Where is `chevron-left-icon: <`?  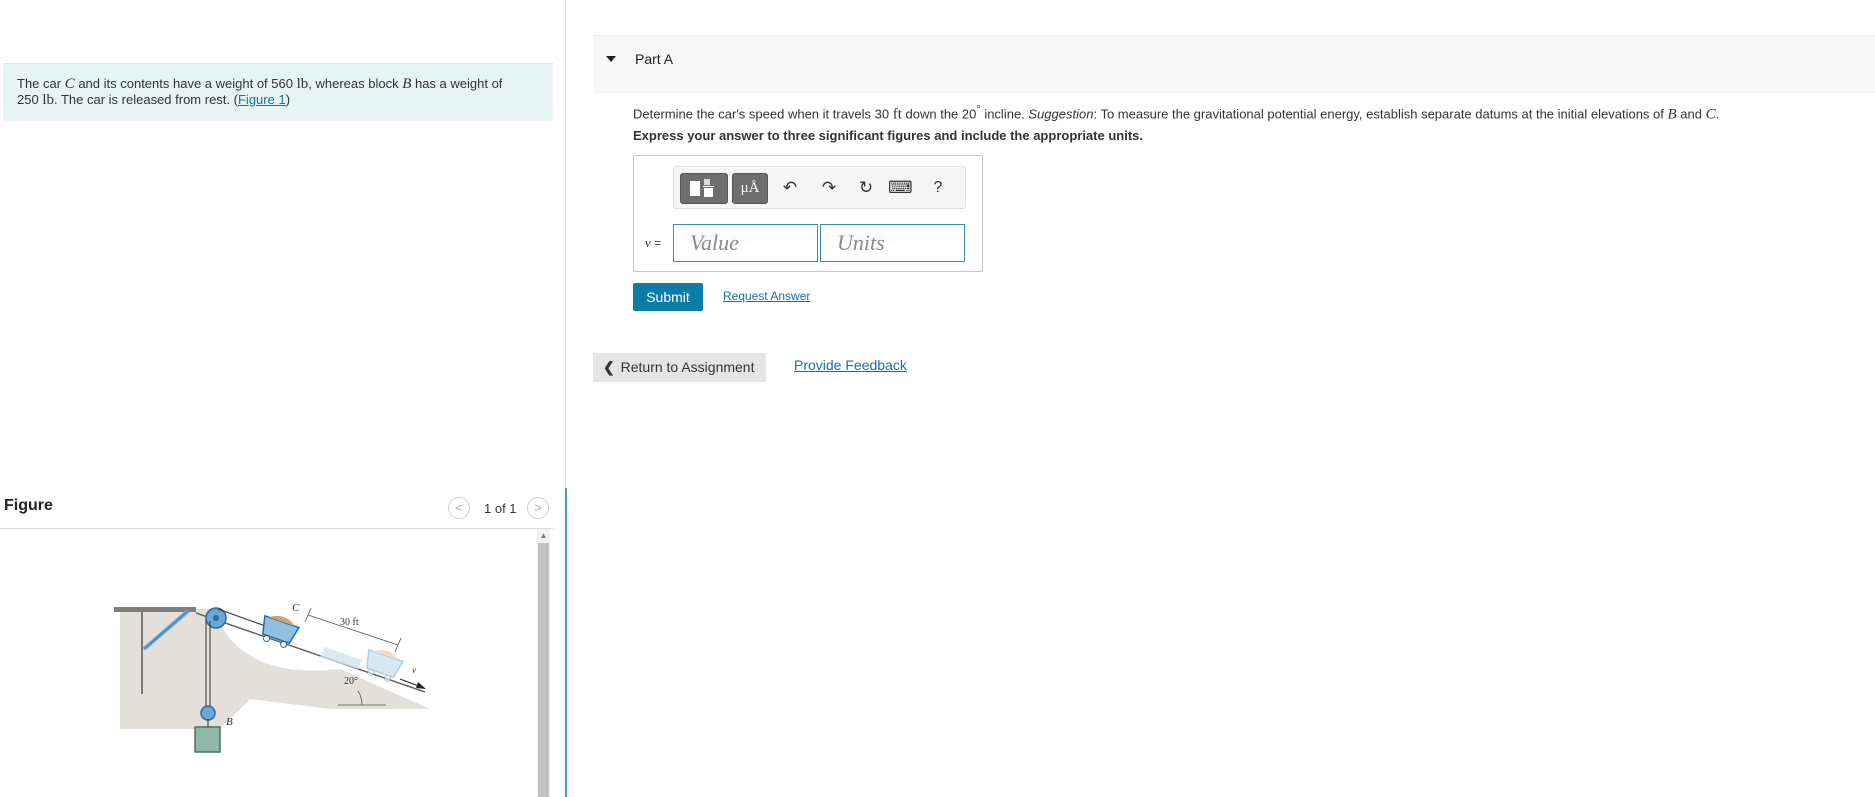
chevron-left-icon: < is located at coordinates (459, 507).